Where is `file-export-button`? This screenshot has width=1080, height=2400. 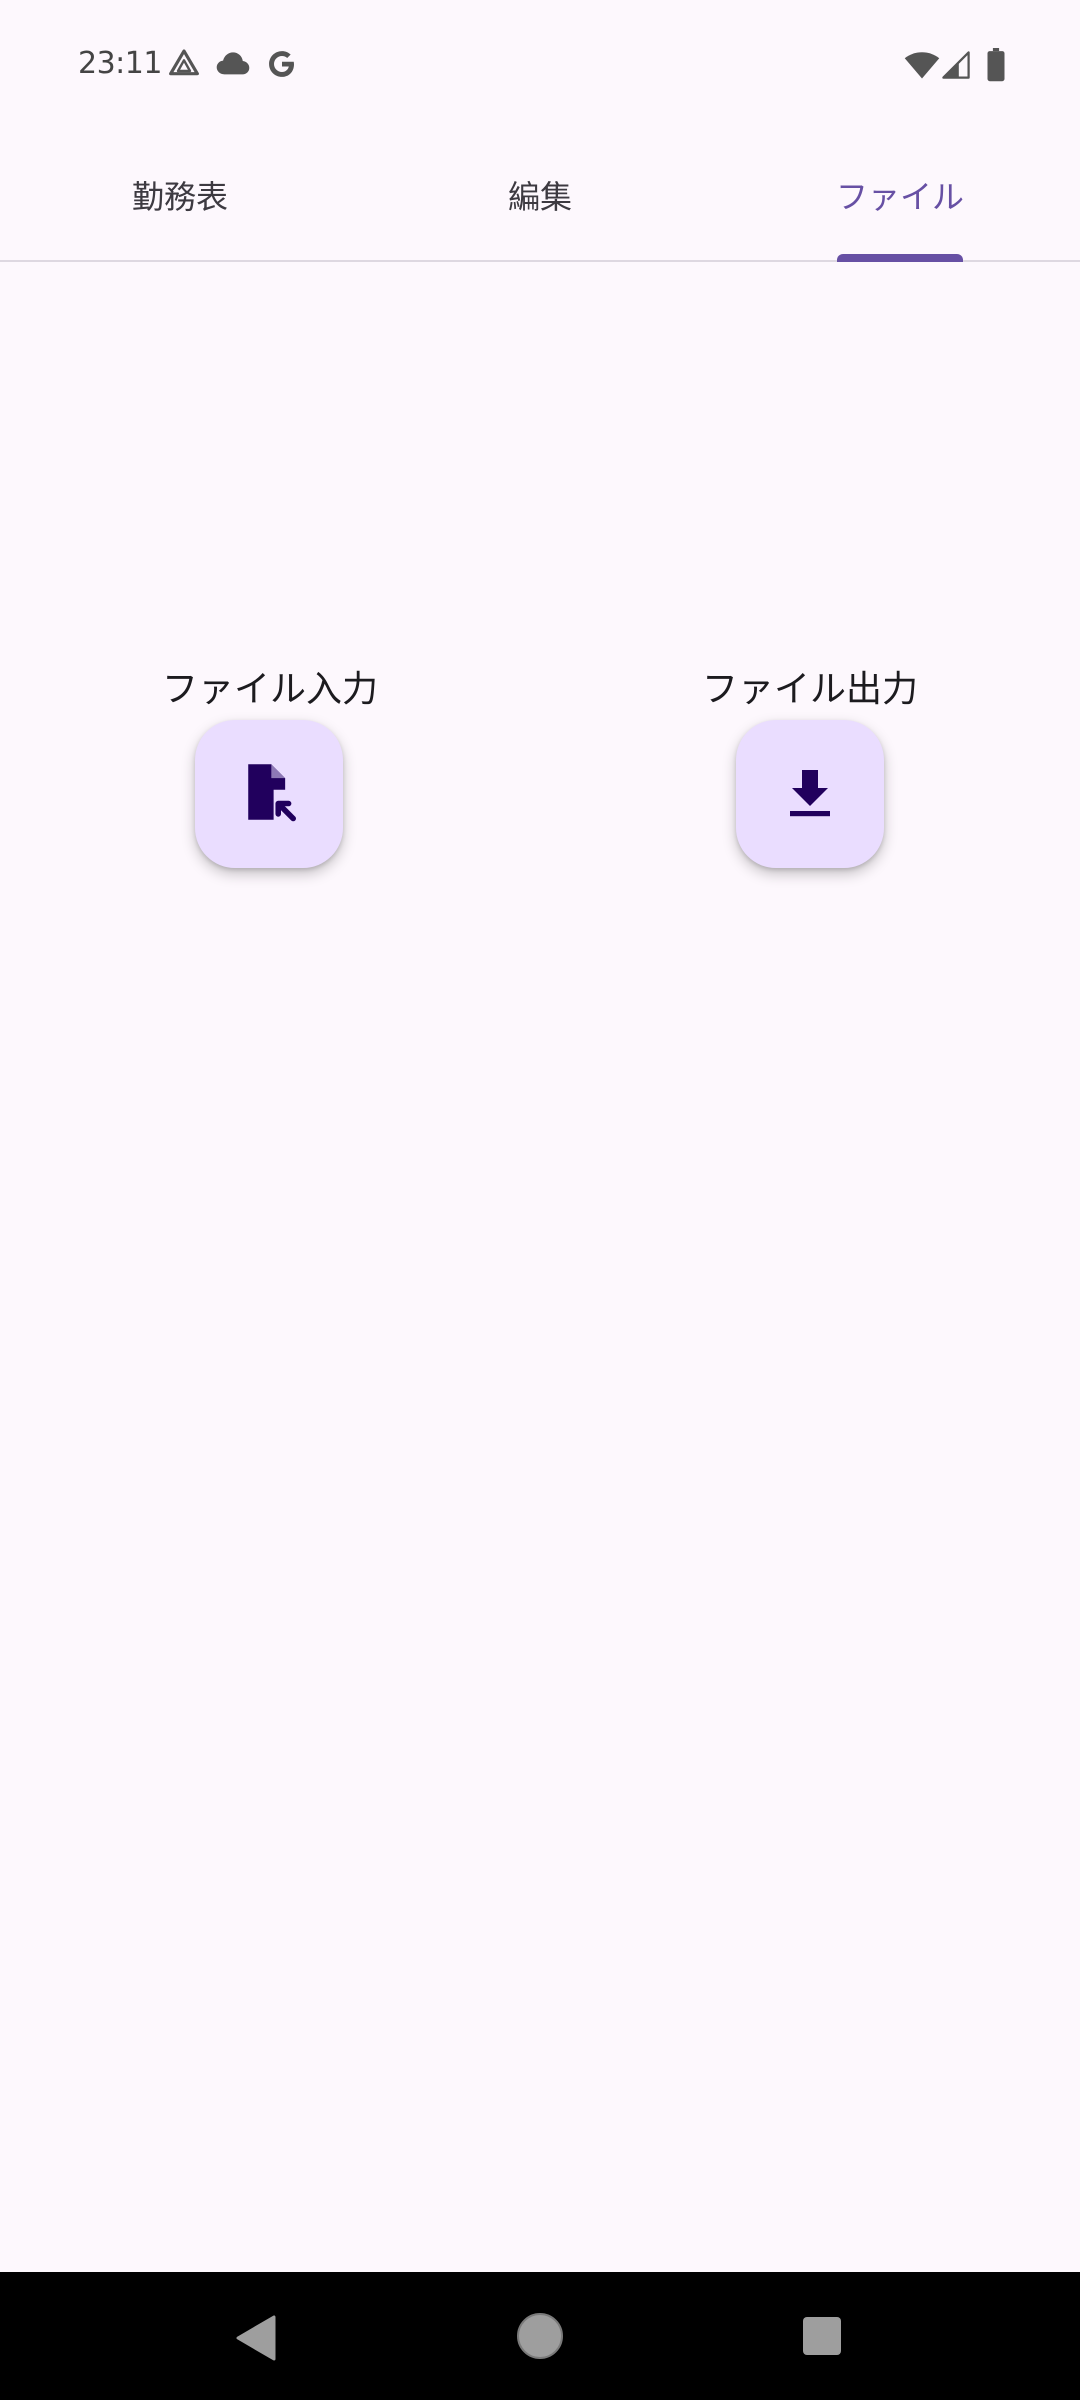
file-export-button is located at coordinates (810, 794).